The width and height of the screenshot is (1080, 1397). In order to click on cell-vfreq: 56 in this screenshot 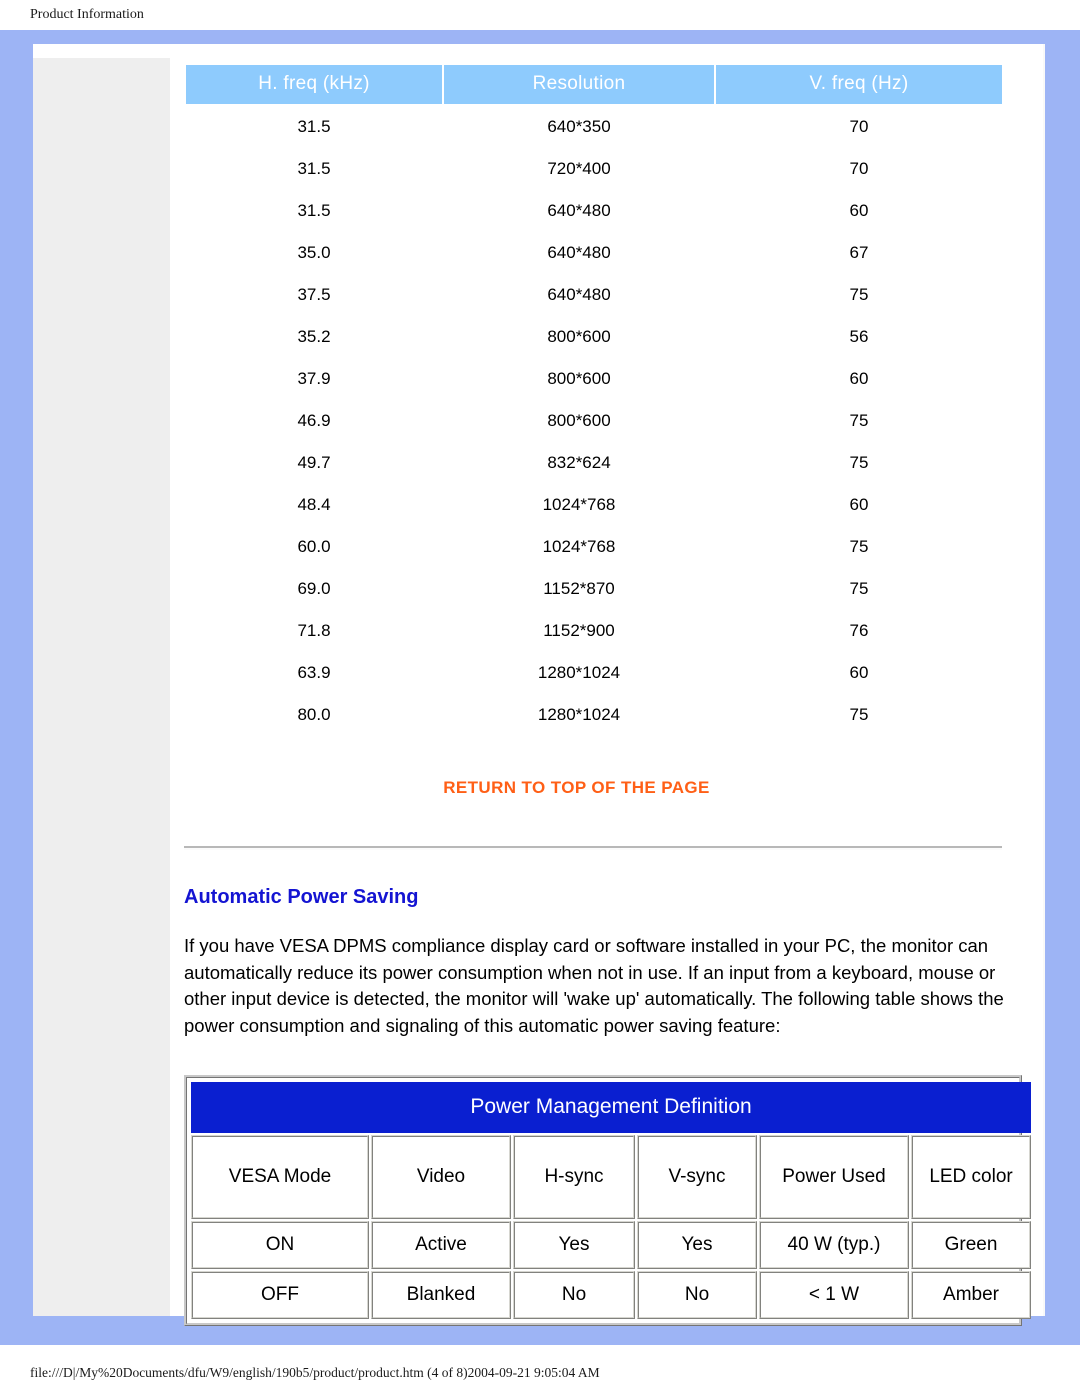, I will do `click(859, 336)`.